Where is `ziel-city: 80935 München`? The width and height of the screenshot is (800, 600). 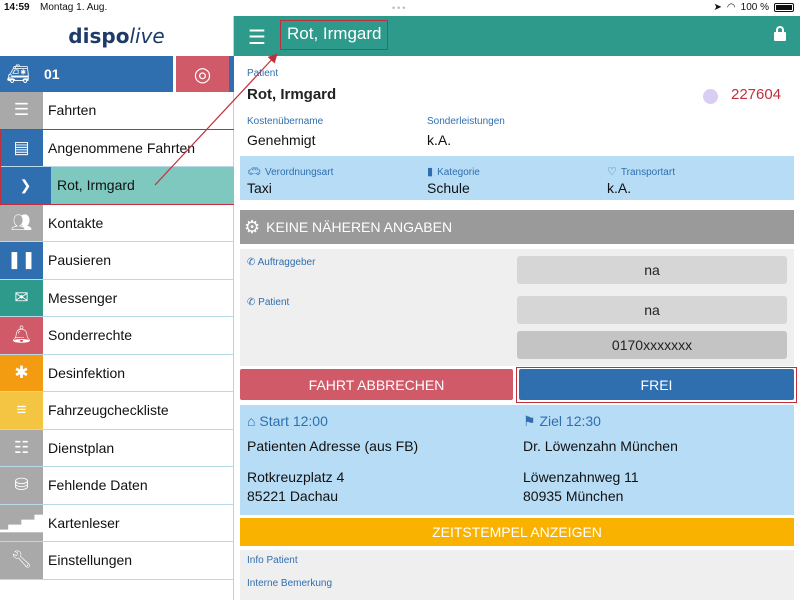 ziel-city: 80935 München is located at coordinates (573, 496).